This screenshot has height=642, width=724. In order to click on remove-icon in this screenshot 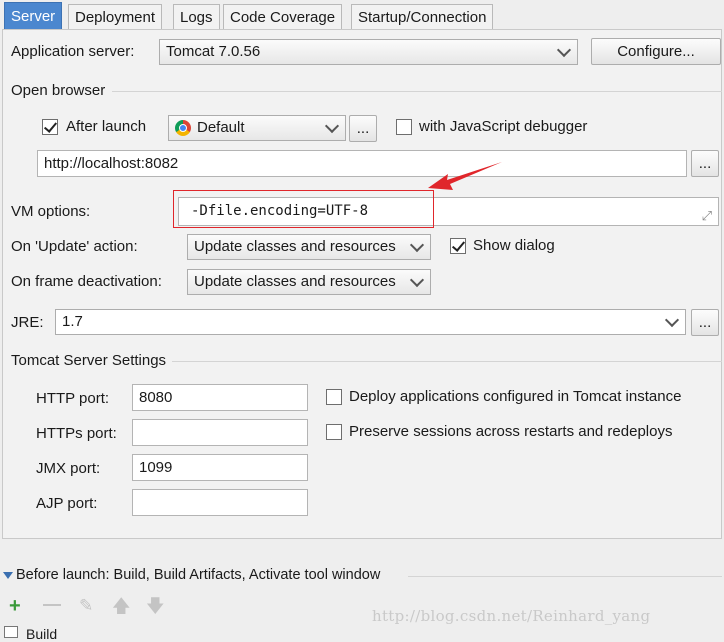, I will do `click(52, 605)`.